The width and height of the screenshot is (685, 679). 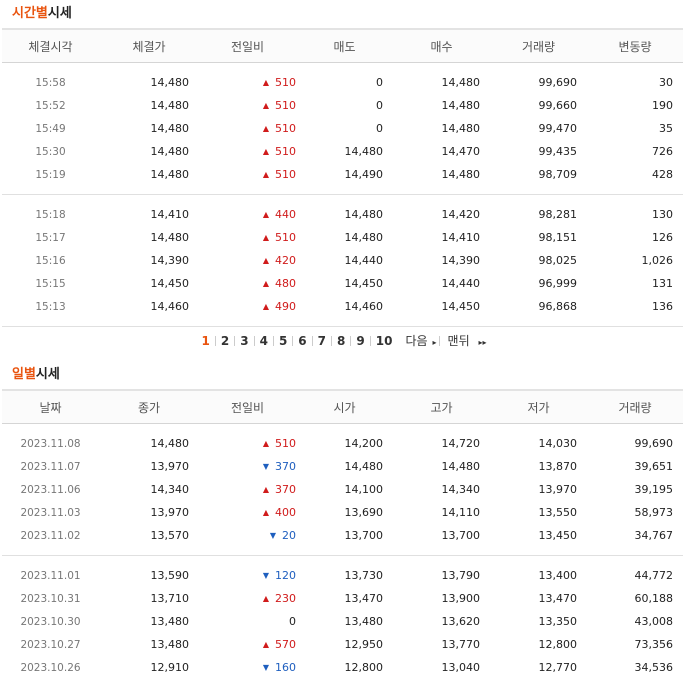 I want to click on time-cell: 15:58, so click(x=50, y=82).